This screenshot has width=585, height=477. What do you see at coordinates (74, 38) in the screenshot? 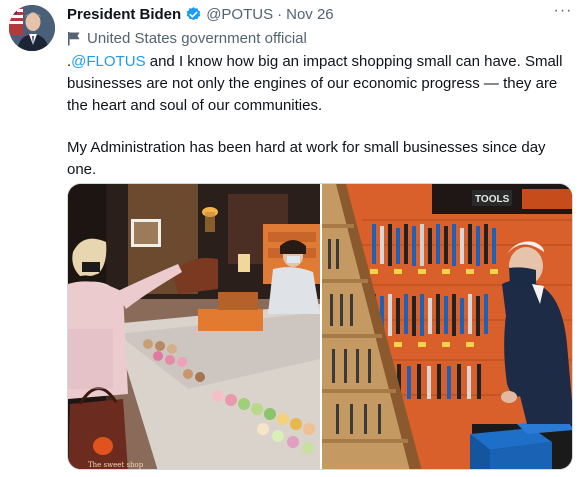
I see `flag-icon` at bounding box center [74, 38].